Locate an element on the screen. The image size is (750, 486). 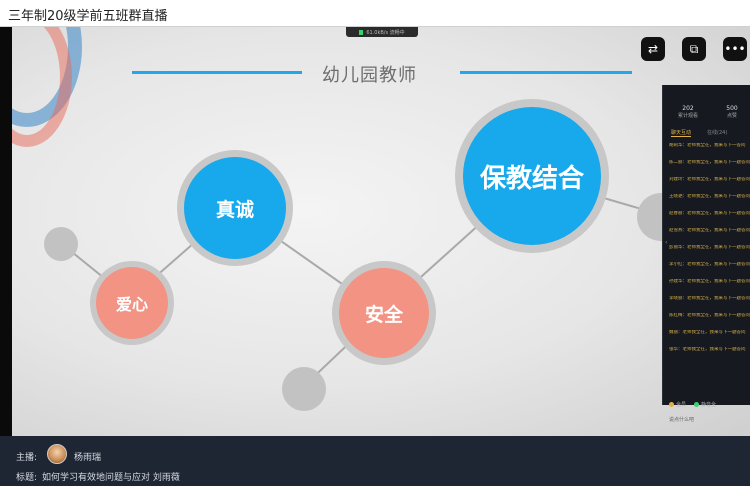
stat-views: 202 累计观看 is located at coordinates (688, 112).